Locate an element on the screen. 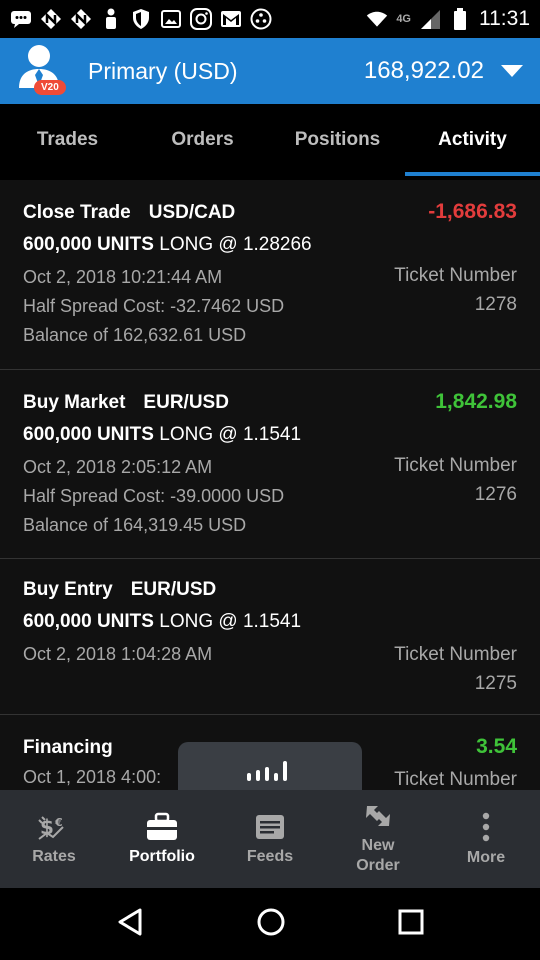 The height and width of the screenshot is (960, 540). person-icon is located at coordinates (111, 19).